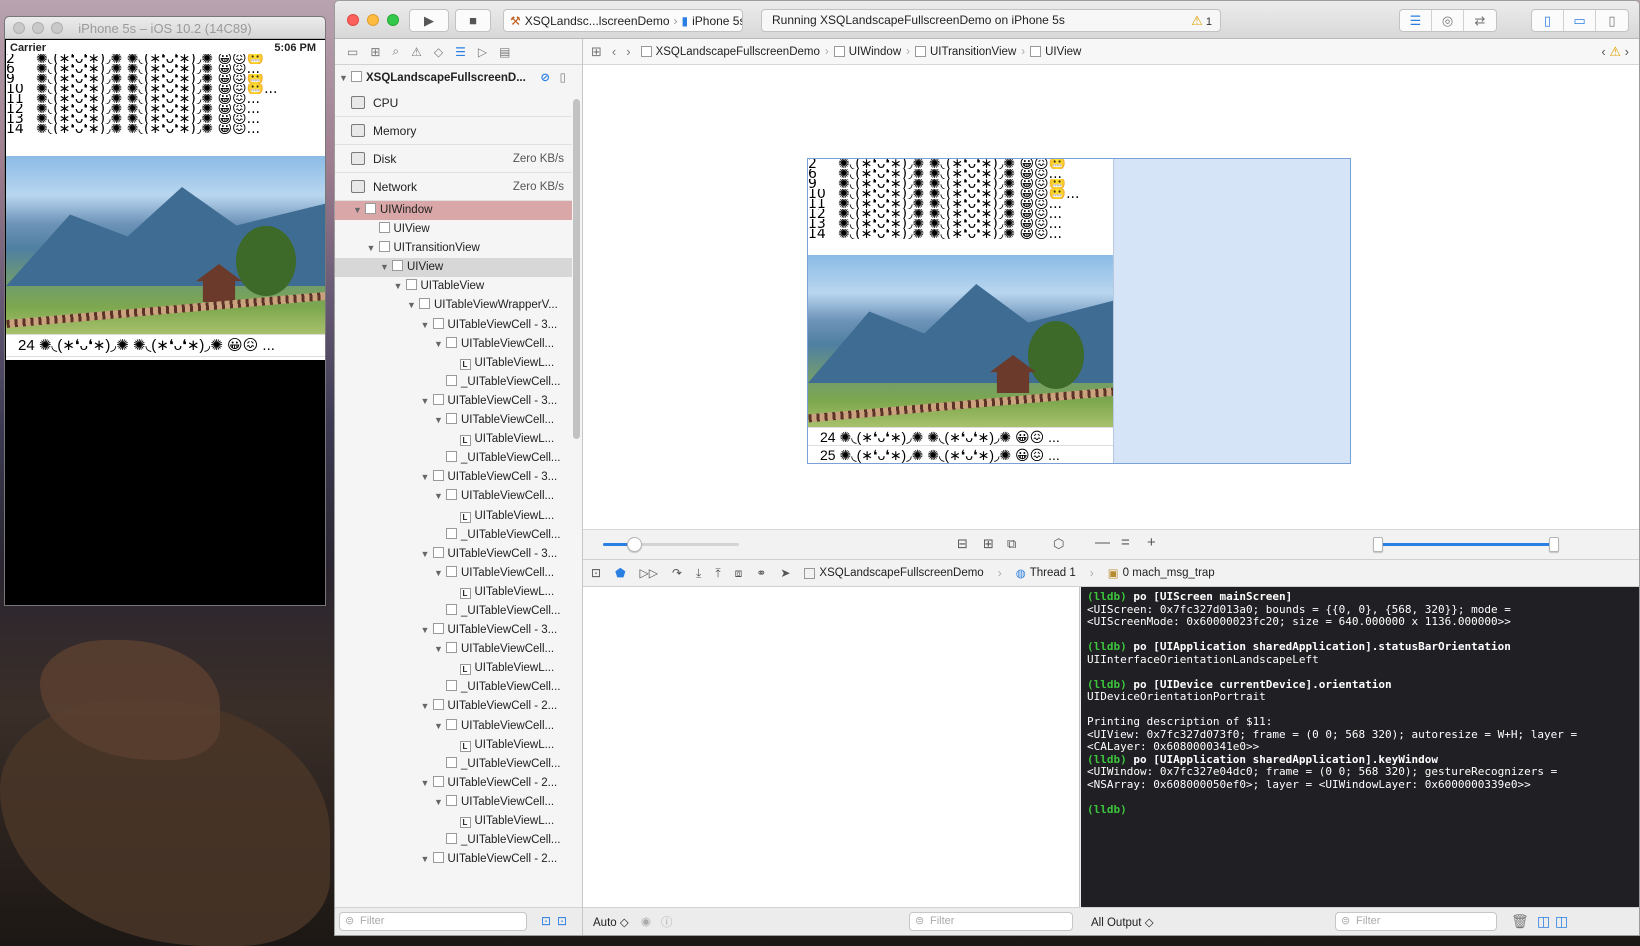 The height and width of the screenshot is (946, 1640). What do you see at coordinates (739, 573) in the screenshot?
I see `debug-view-hierarchy-icon: ⧈` at bounding box center [739, 573].